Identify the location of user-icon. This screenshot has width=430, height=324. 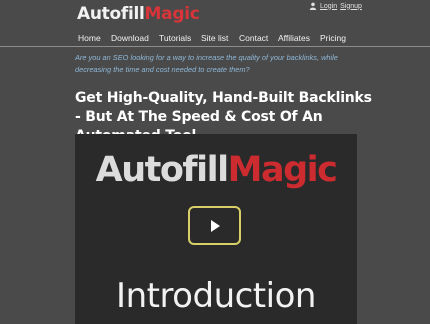
(313, 6).